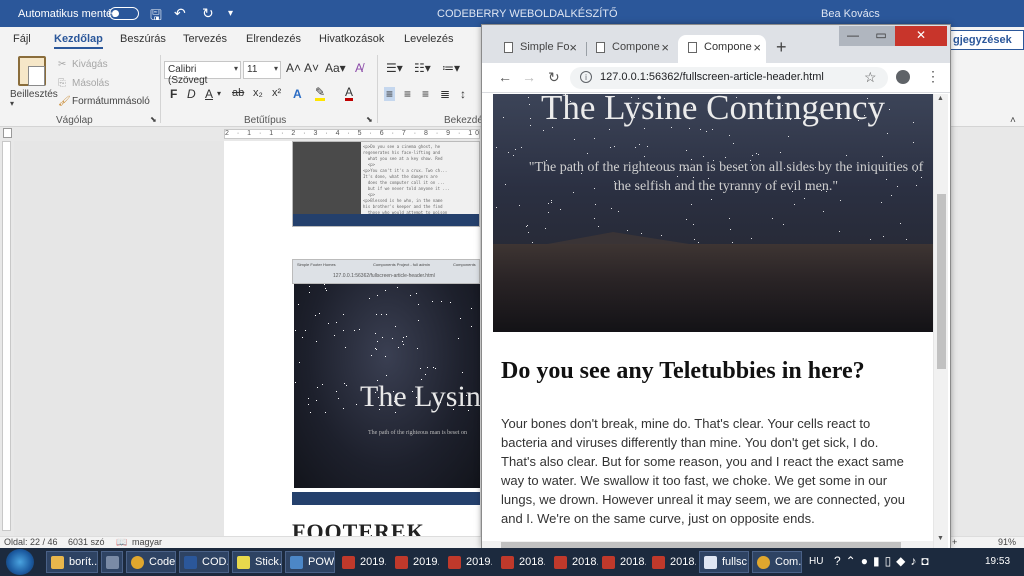 The height and width of the screenshot is (576, 1024). I want to click on site-info-icon: i, so click(586, 77).